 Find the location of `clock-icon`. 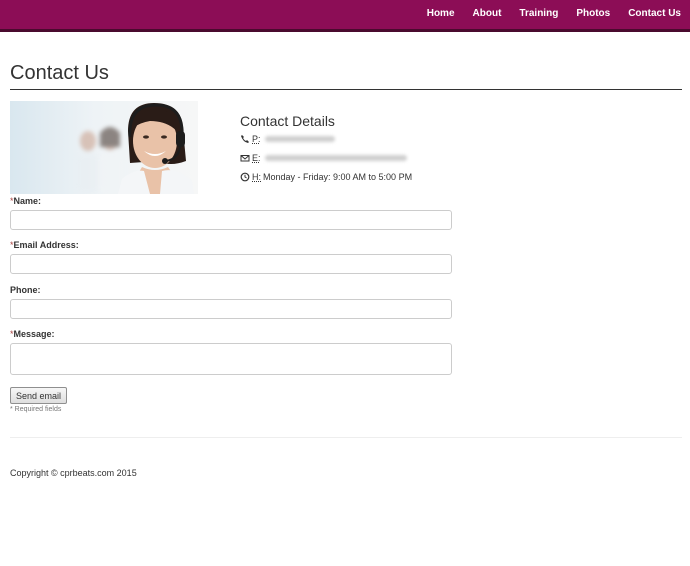

clock-icon is located at coordinates (245, 177).